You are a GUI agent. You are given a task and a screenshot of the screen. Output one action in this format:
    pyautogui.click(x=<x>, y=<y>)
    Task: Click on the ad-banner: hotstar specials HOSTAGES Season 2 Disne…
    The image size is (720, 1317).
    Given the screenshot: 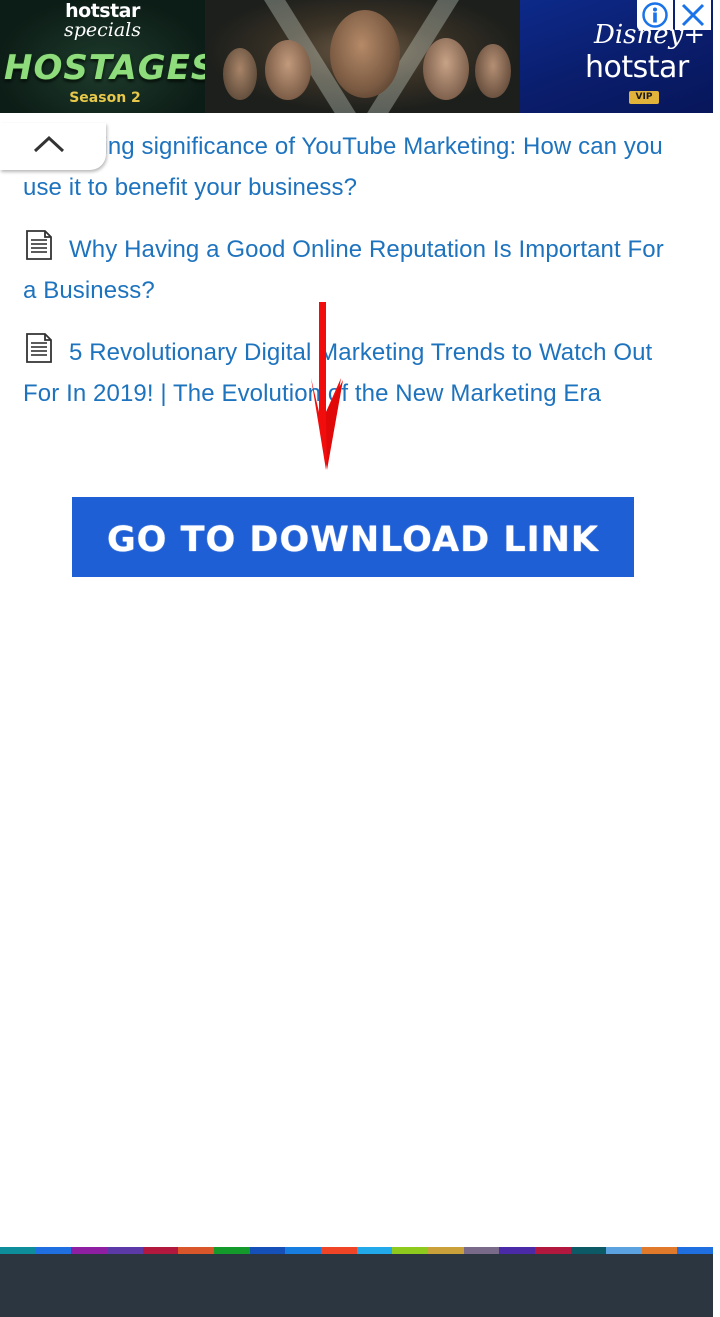 What is the action you would take?
    pyautogui.click(x=356, y=56)
    